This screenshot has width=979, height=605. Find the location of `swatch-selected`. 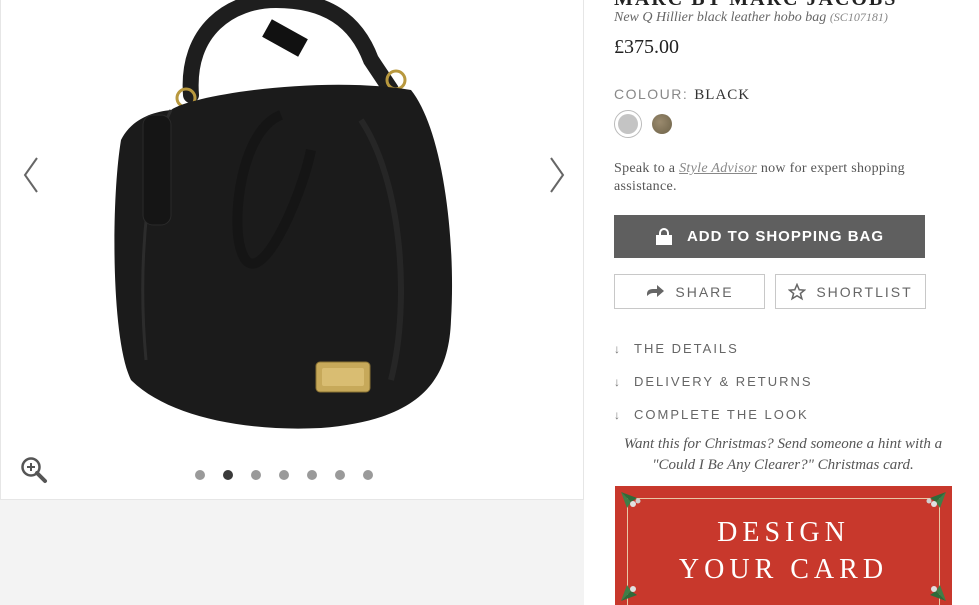

swatch-selected is located at coordinates (628, 124).